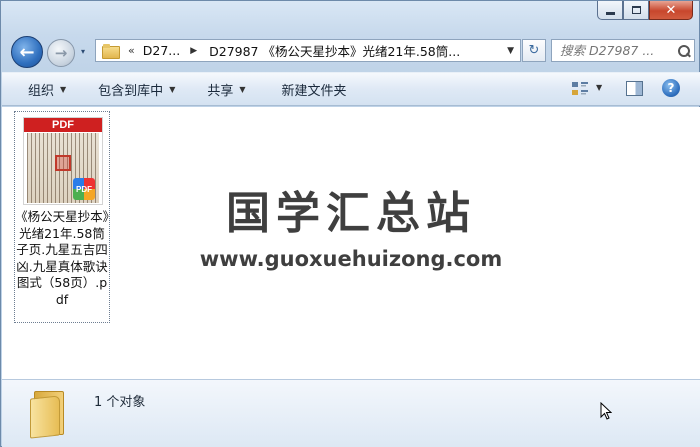 Image resolution: width=700 pixels, height=447 pixels. Describe the element at coordinates (510, 51) in the screenshot. I see `address-dropdown-icon: ▼` at that location.